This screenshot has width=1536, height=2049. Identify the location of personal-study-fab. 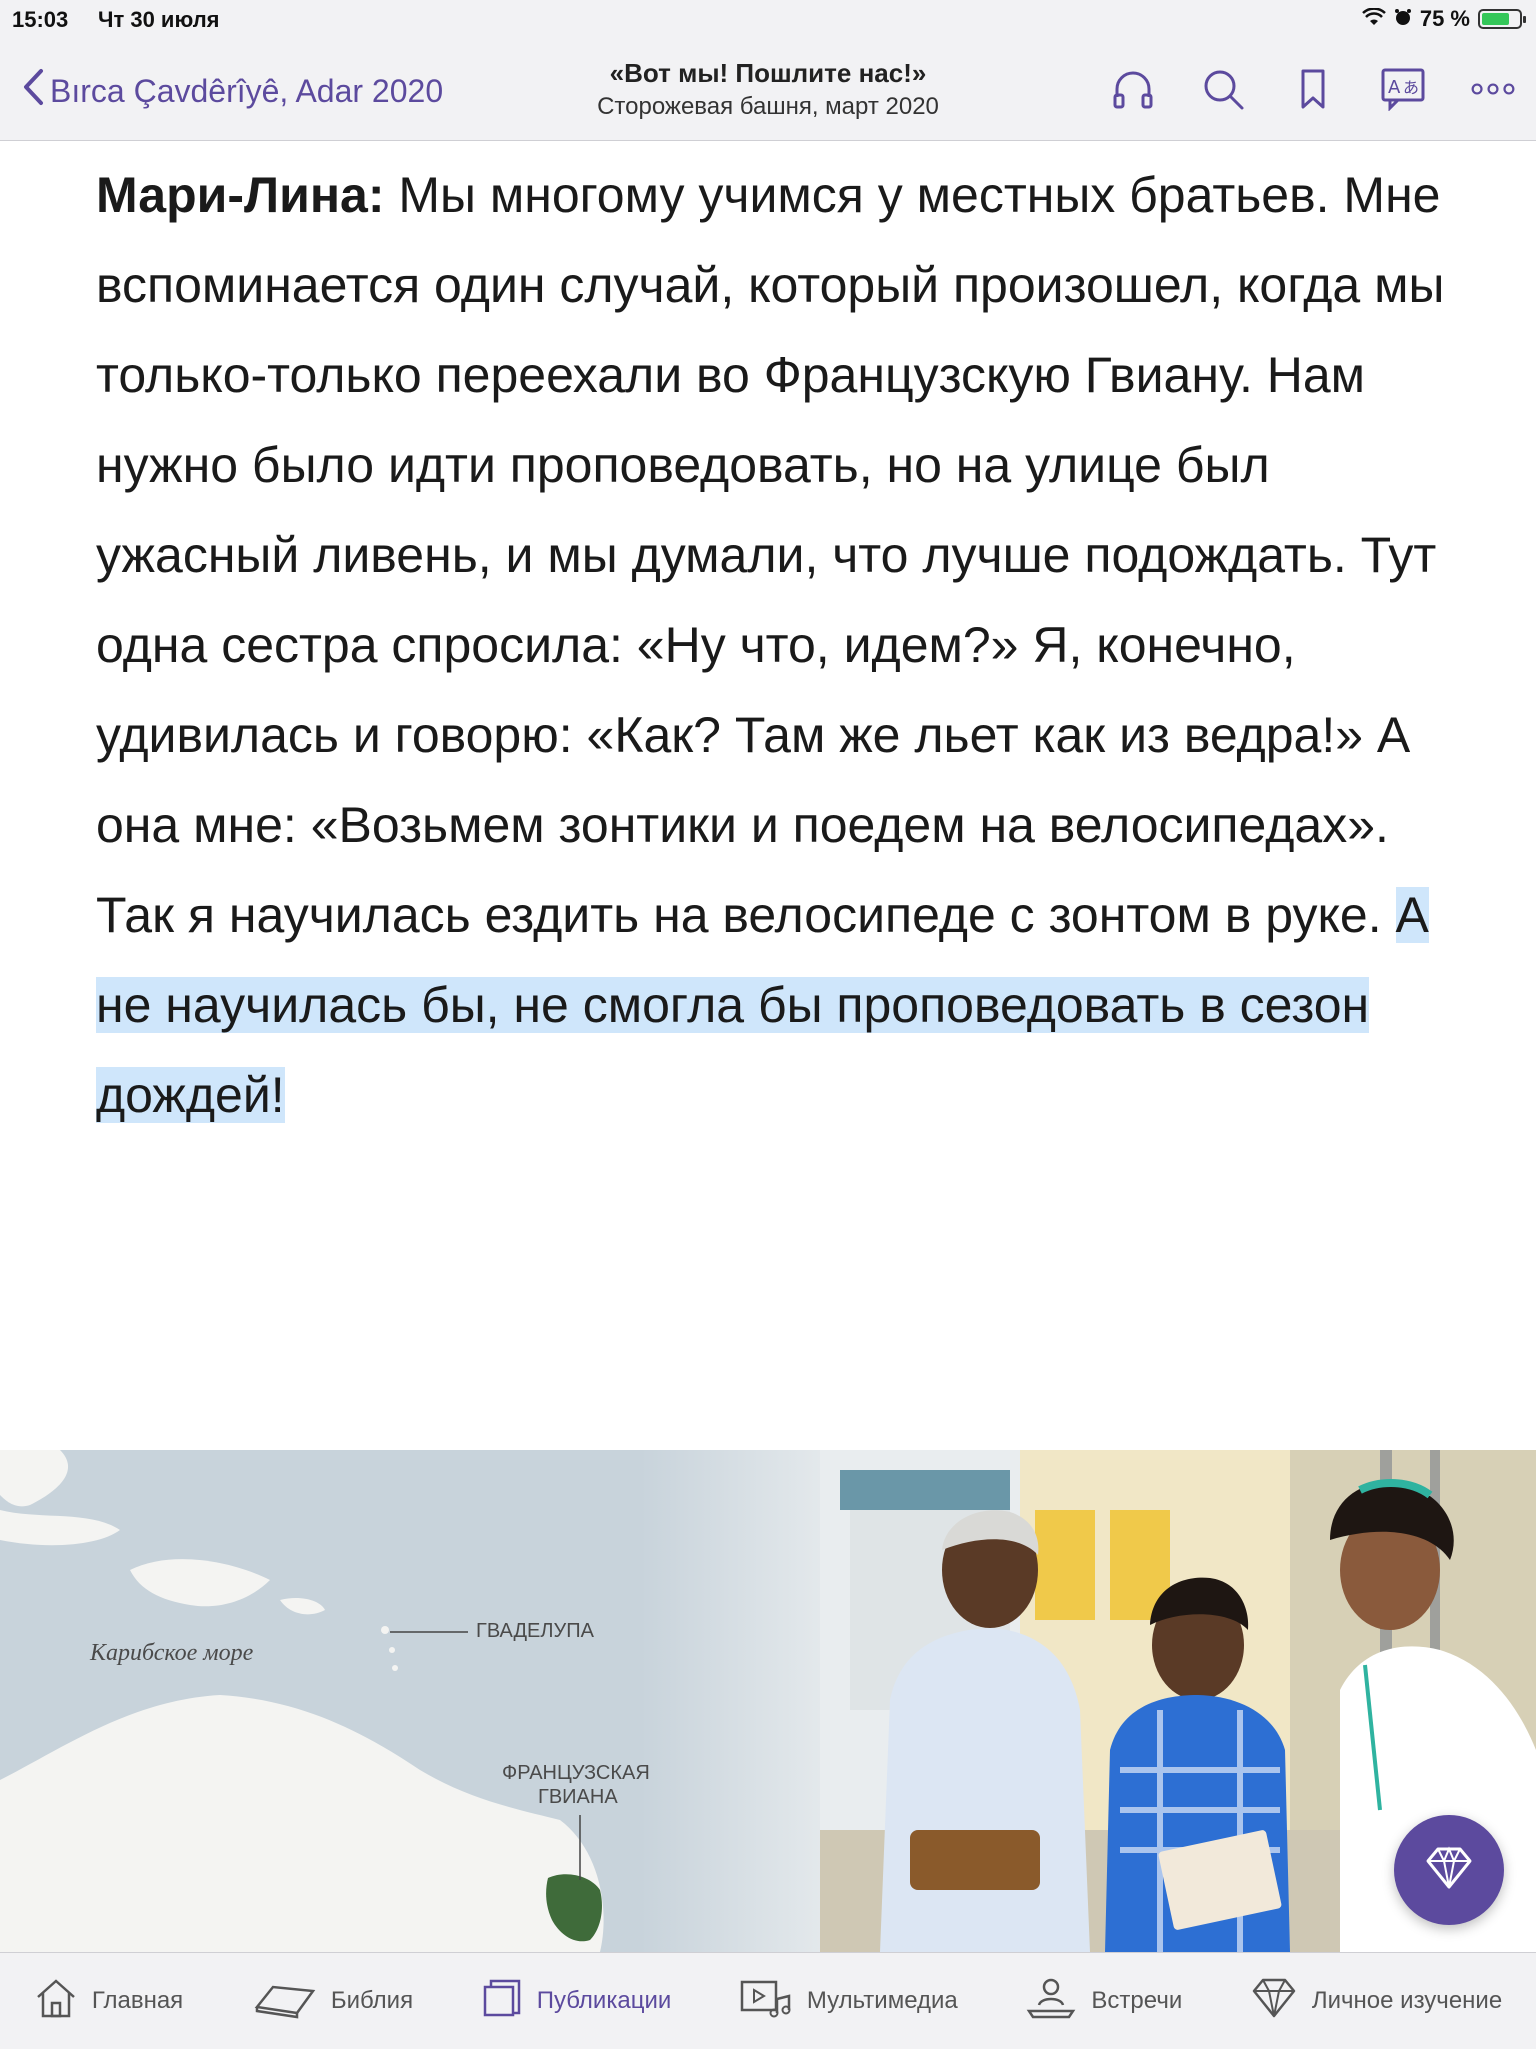
(1449, 1870).